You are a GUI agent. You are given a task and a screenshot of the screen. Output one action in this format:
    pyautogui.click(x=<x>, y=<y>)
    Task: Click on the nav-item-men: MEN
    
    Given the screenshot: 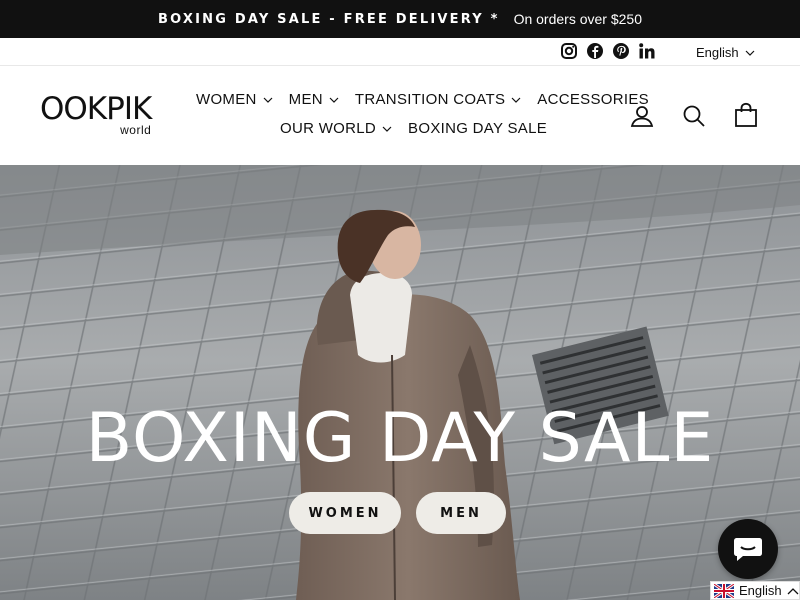 What is the action you would take?
    pyautogui.click(x=314, y=99)
    